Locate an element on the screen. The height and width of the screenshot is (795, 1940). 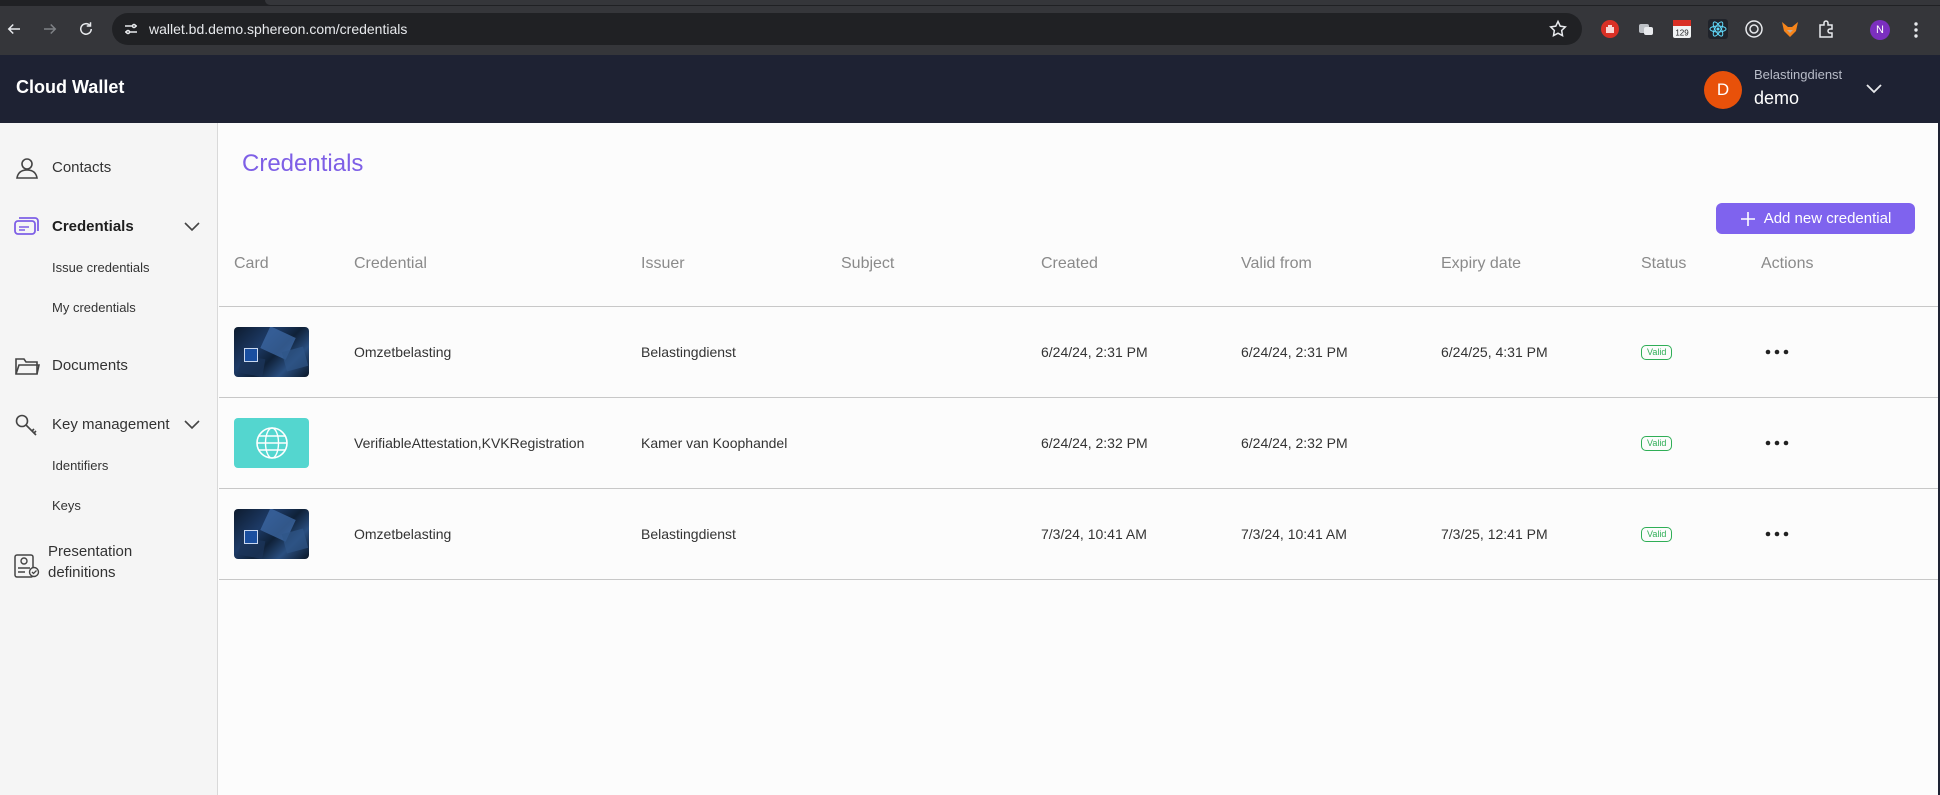
sidebar-subitem-issue-credentials: Issue credentials is located at coordinates (101, 267).